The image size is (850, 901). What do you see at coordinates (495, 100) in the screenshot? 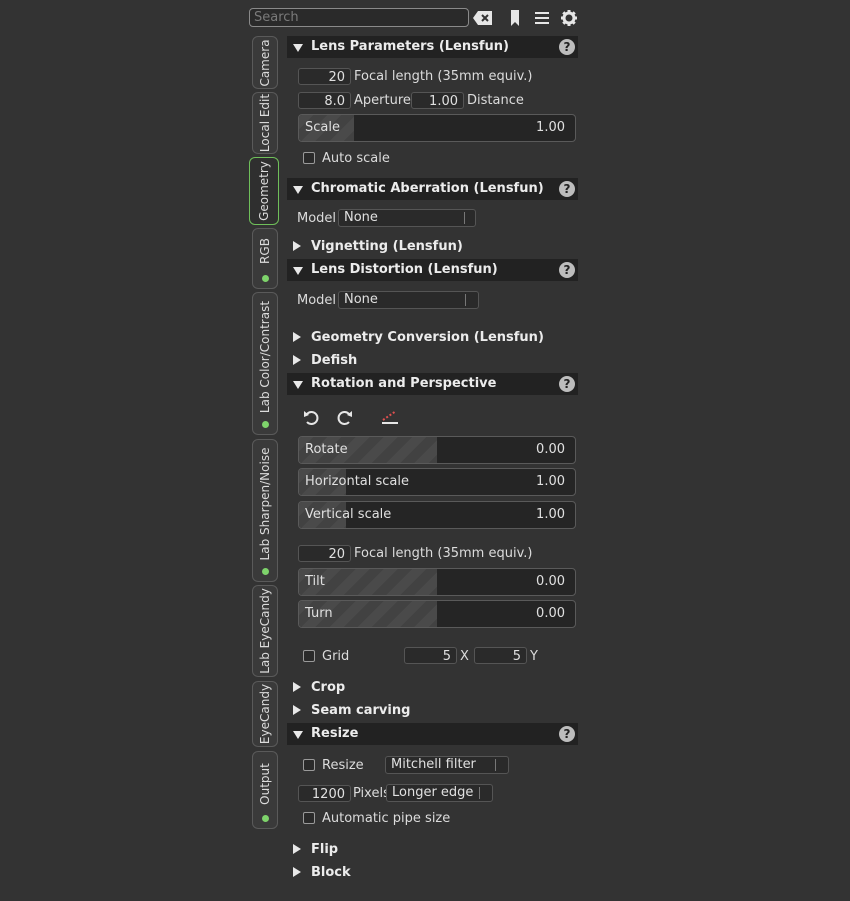
I see `distance-label: Distance` at bounding box center [495, 100].